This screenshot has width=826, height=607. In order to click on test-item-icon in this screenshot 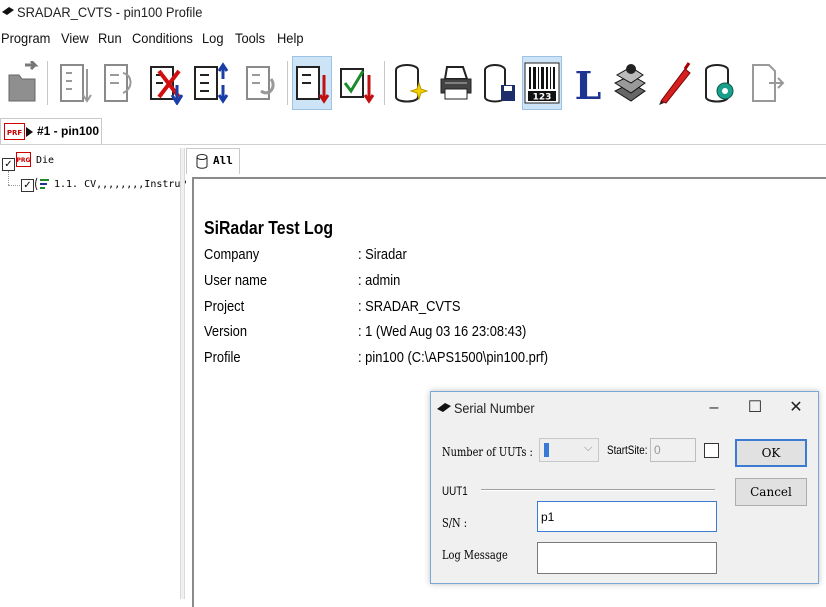, I will do `click(42, 184)`.